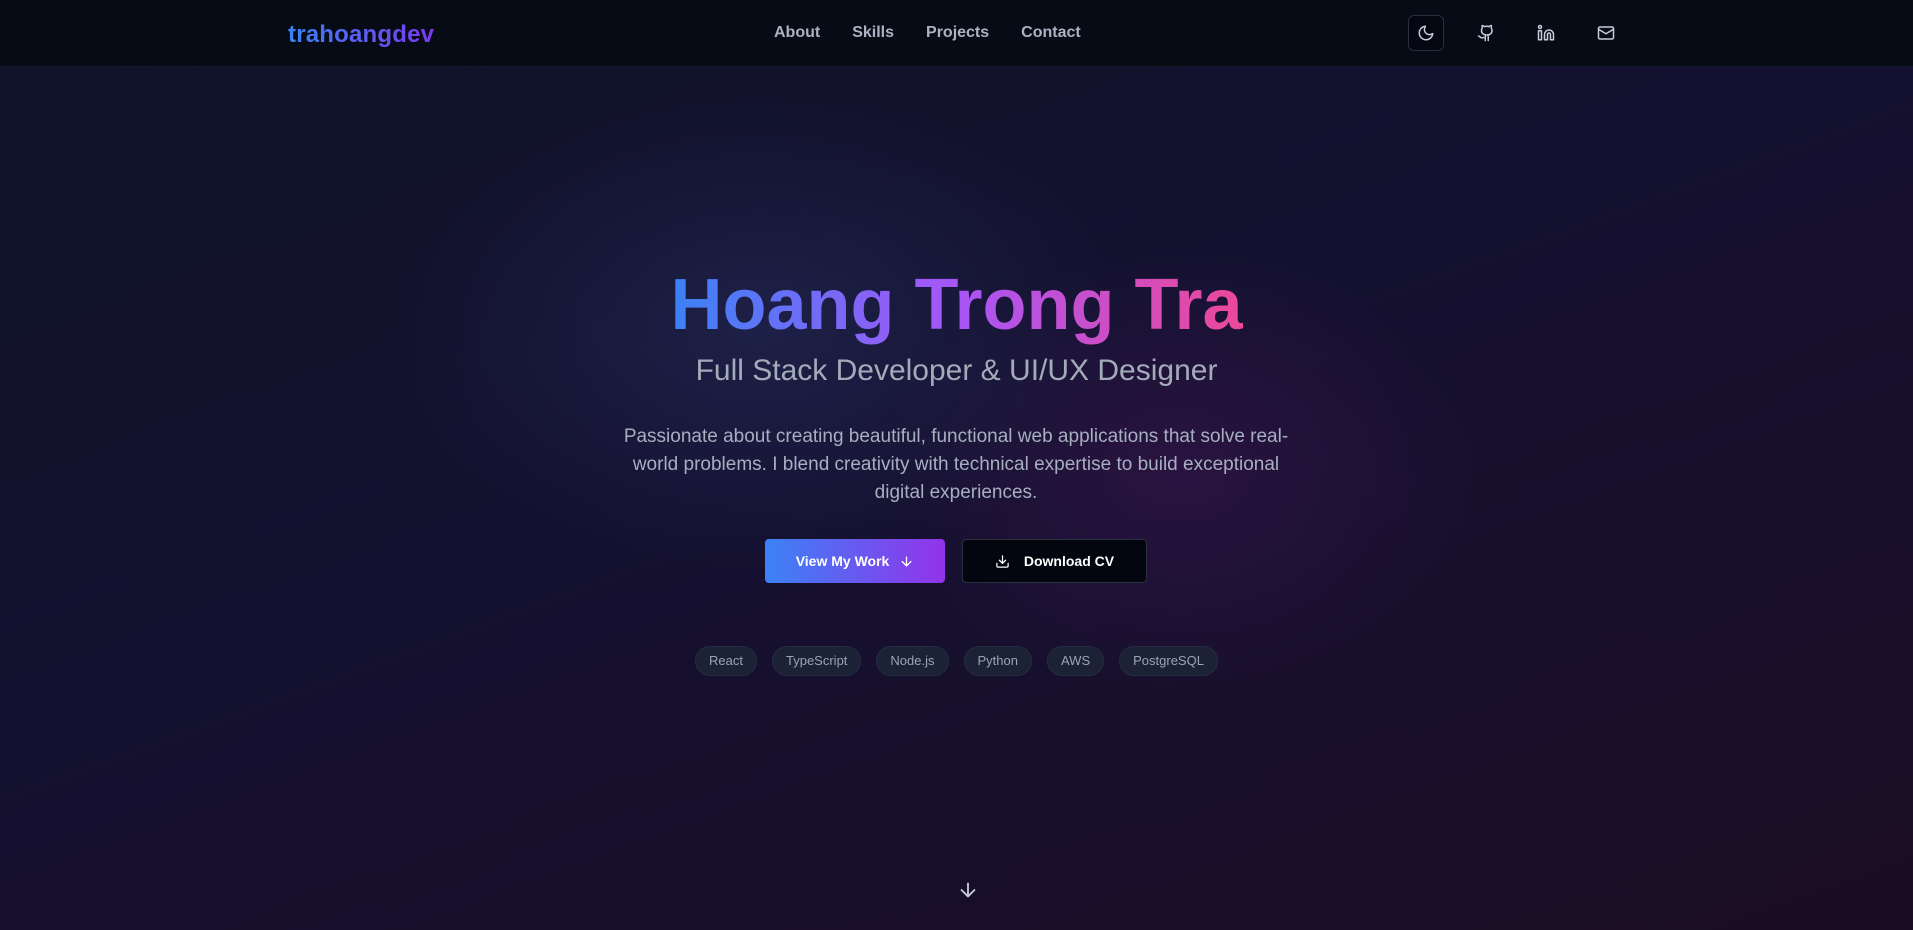 This screenshot has width=1913, height=930. I want to click on scroll-down-button, so click(968, 890).